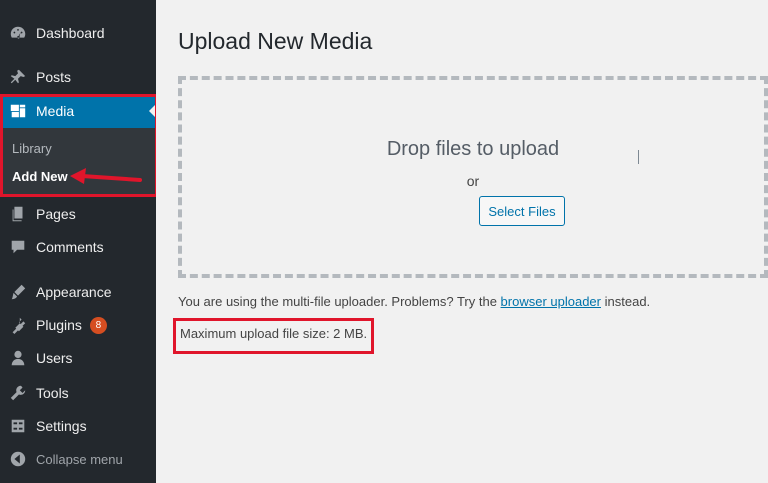 The image size is (768, 483). What do you see at coordinates (78, 393) in the screenshot?
I see `sidebar-item-tools: Tools` at bounding box center [78, 393].